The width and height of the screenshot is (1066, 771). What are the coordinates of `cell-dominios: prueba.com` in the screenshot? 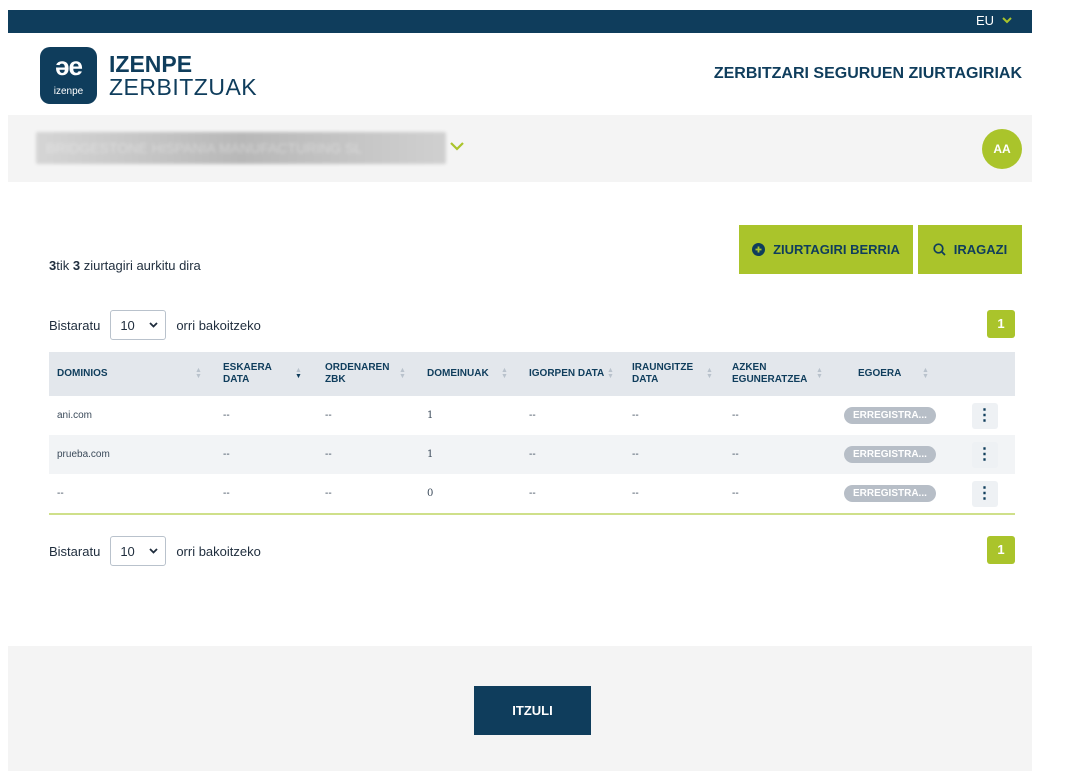 It's located at (83, 454).